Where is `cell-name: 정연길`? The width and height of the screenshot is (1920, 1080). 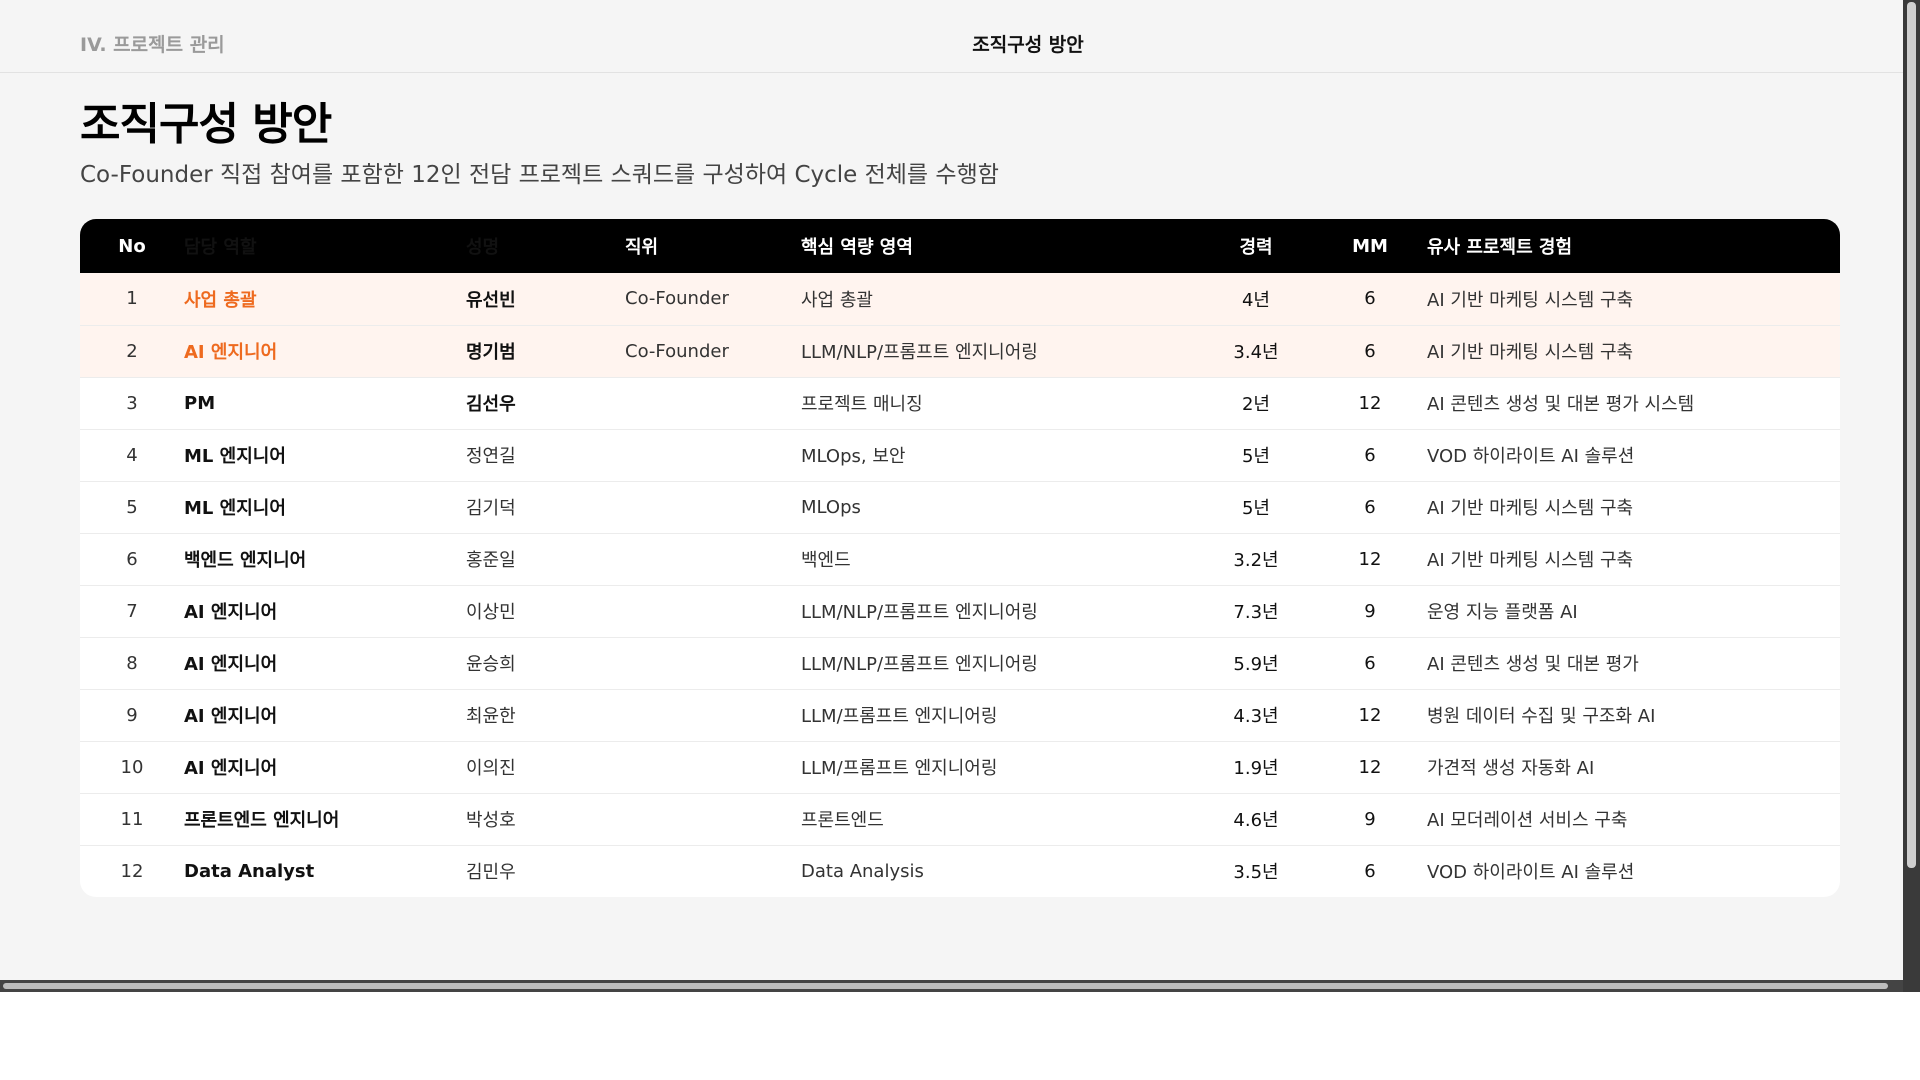 cell-name: 정연길 is located at coordinates (491, 456).